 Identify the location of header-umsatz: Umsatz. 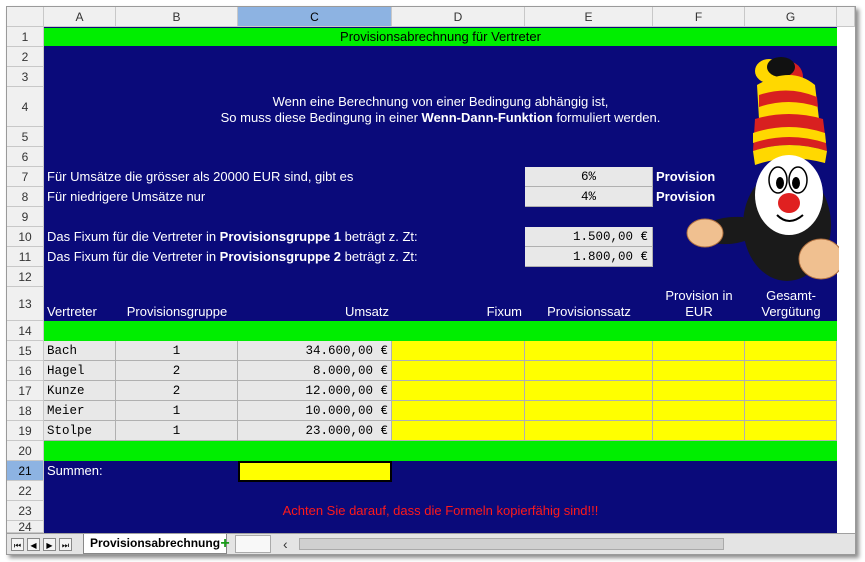
(313, 312).